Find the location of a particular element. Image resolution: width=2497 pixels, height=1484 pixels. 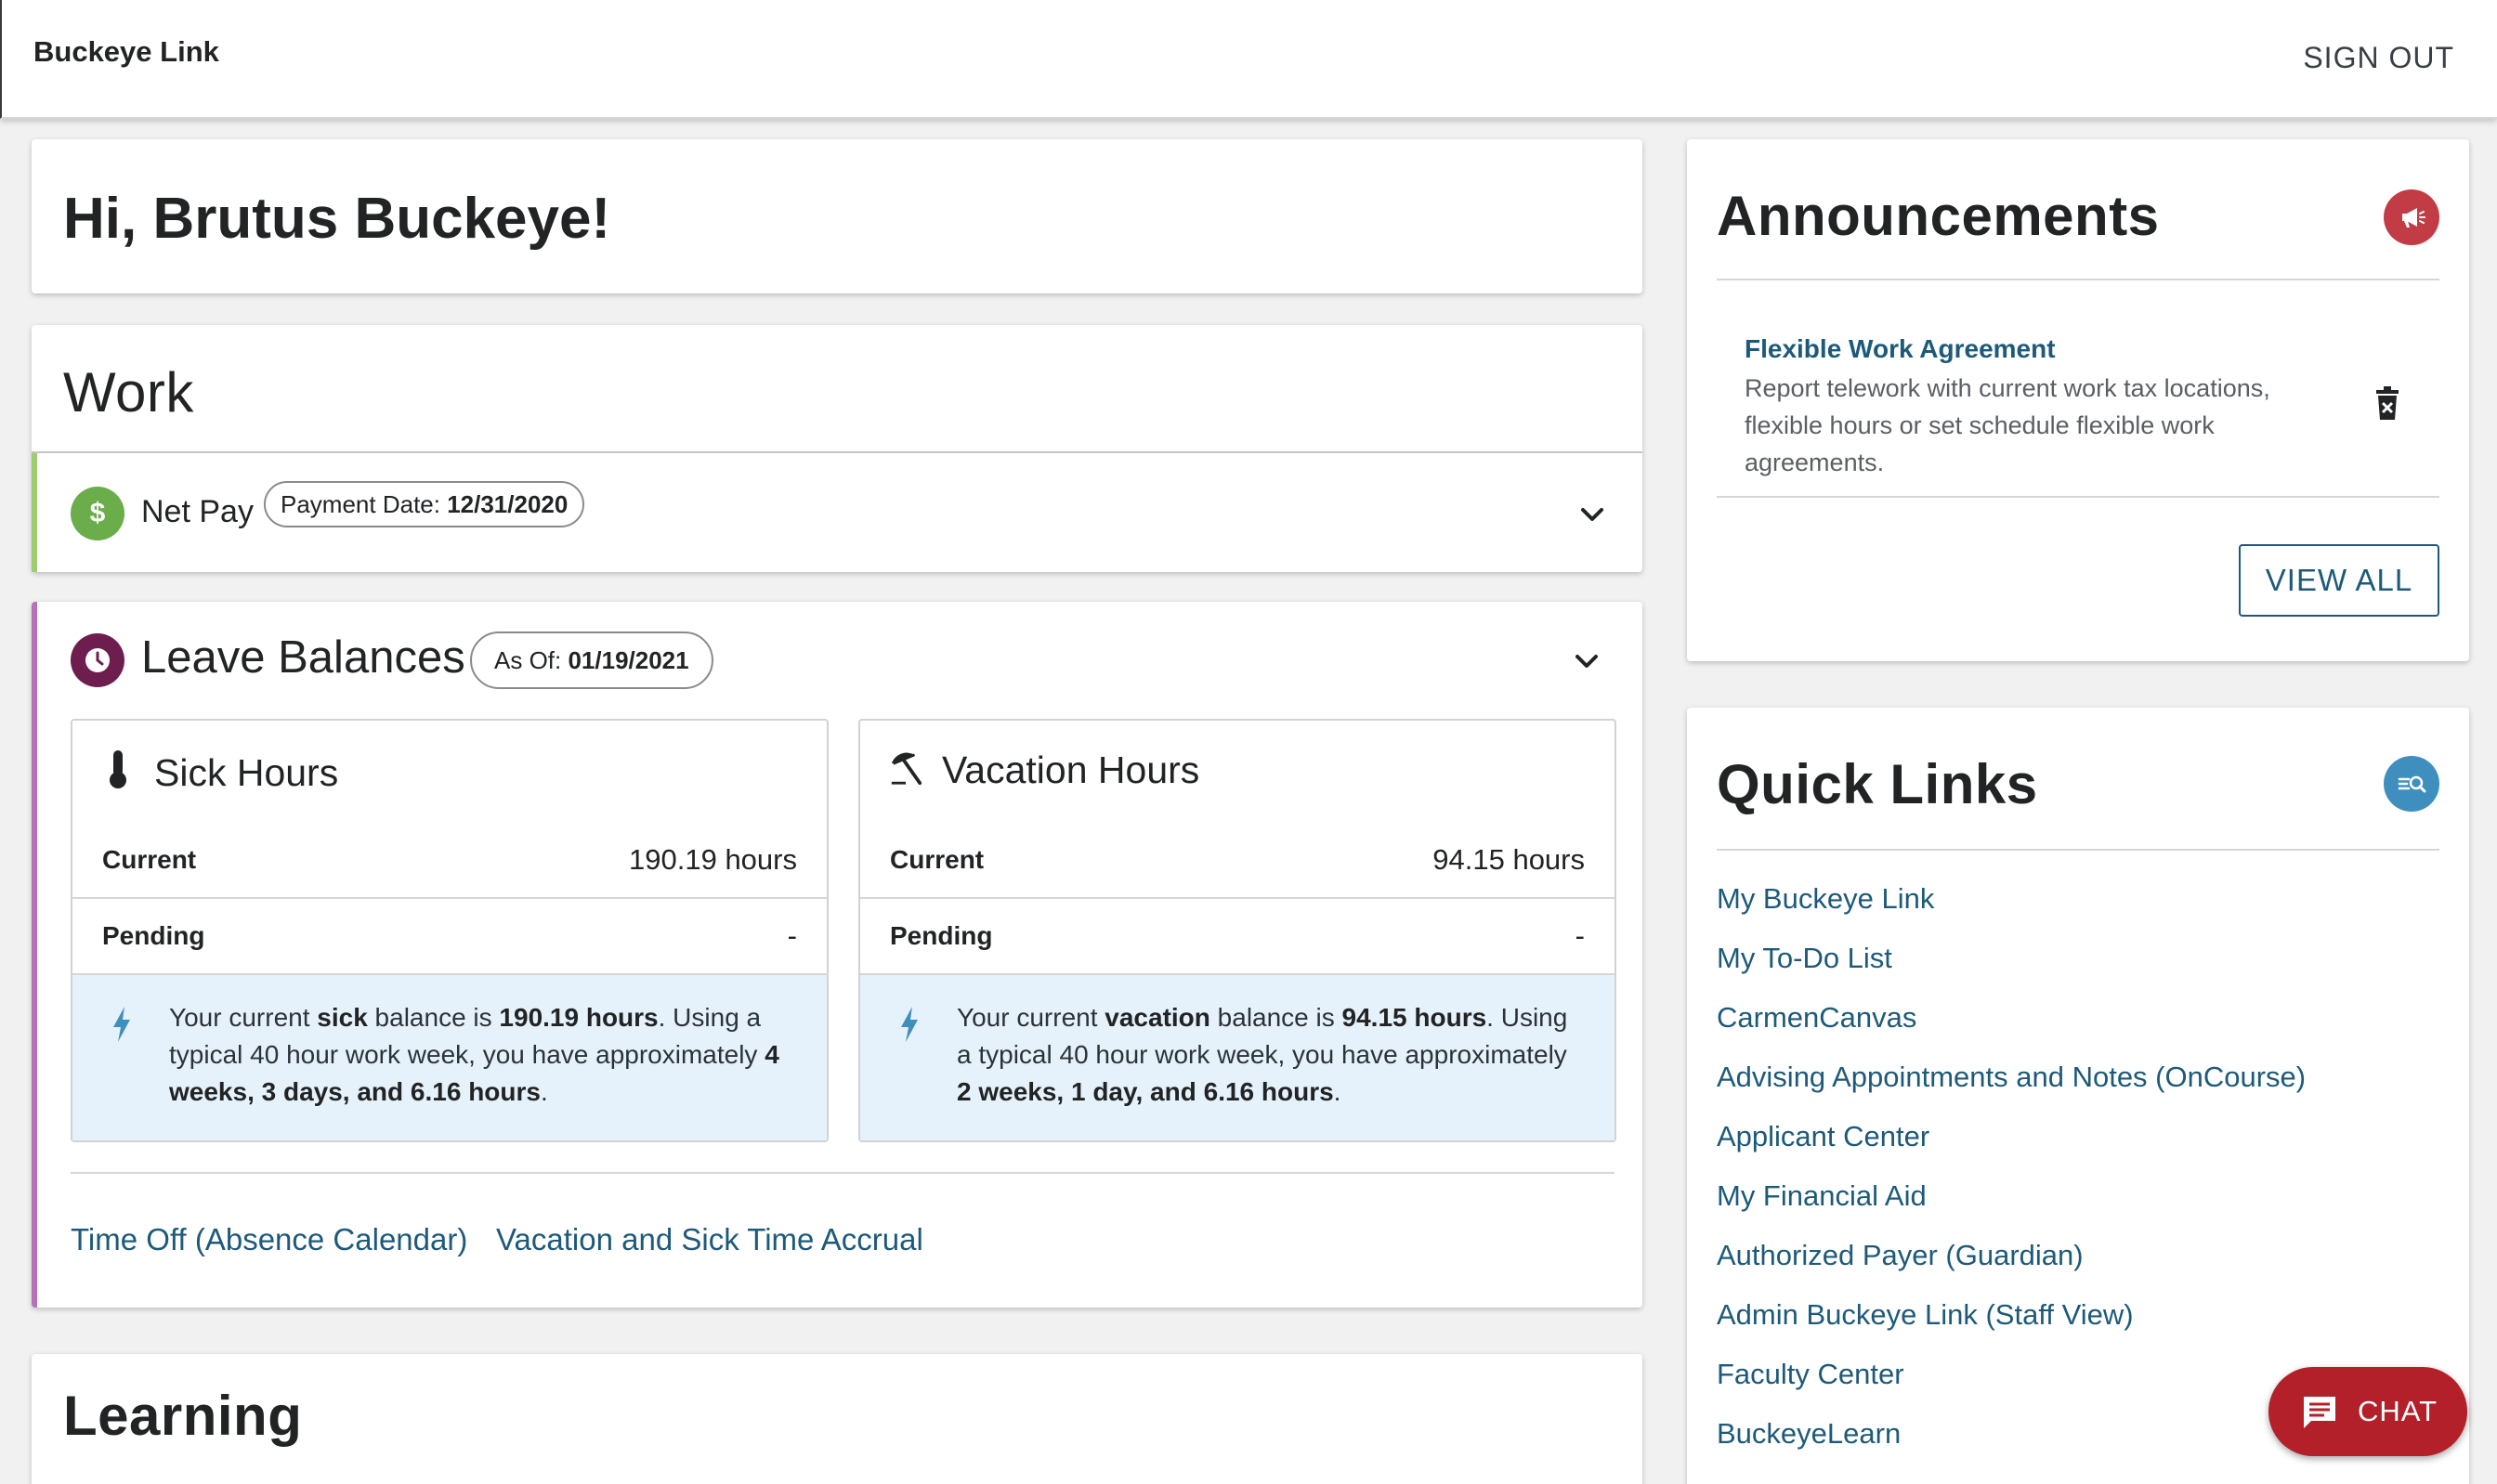

sick-hours-heading: Sick Hours is located at coordinates (219, 774).